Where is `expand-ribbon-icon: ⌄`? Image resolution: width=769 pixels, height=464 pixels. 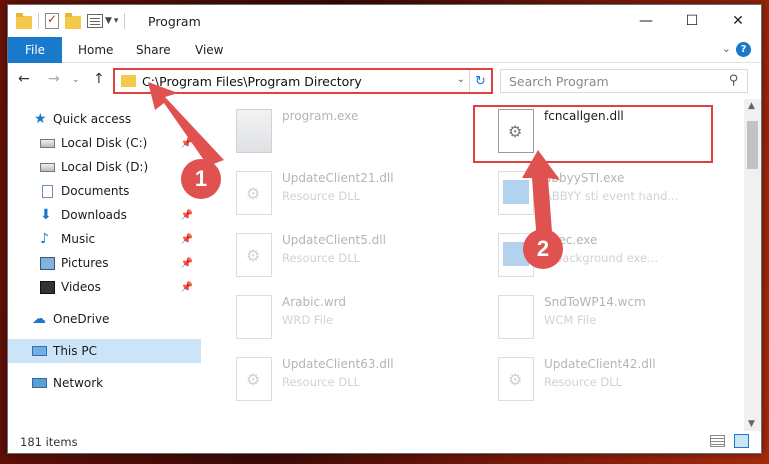
expand-ribbon-icon: ⌄ is located at coordinates (726, 48).